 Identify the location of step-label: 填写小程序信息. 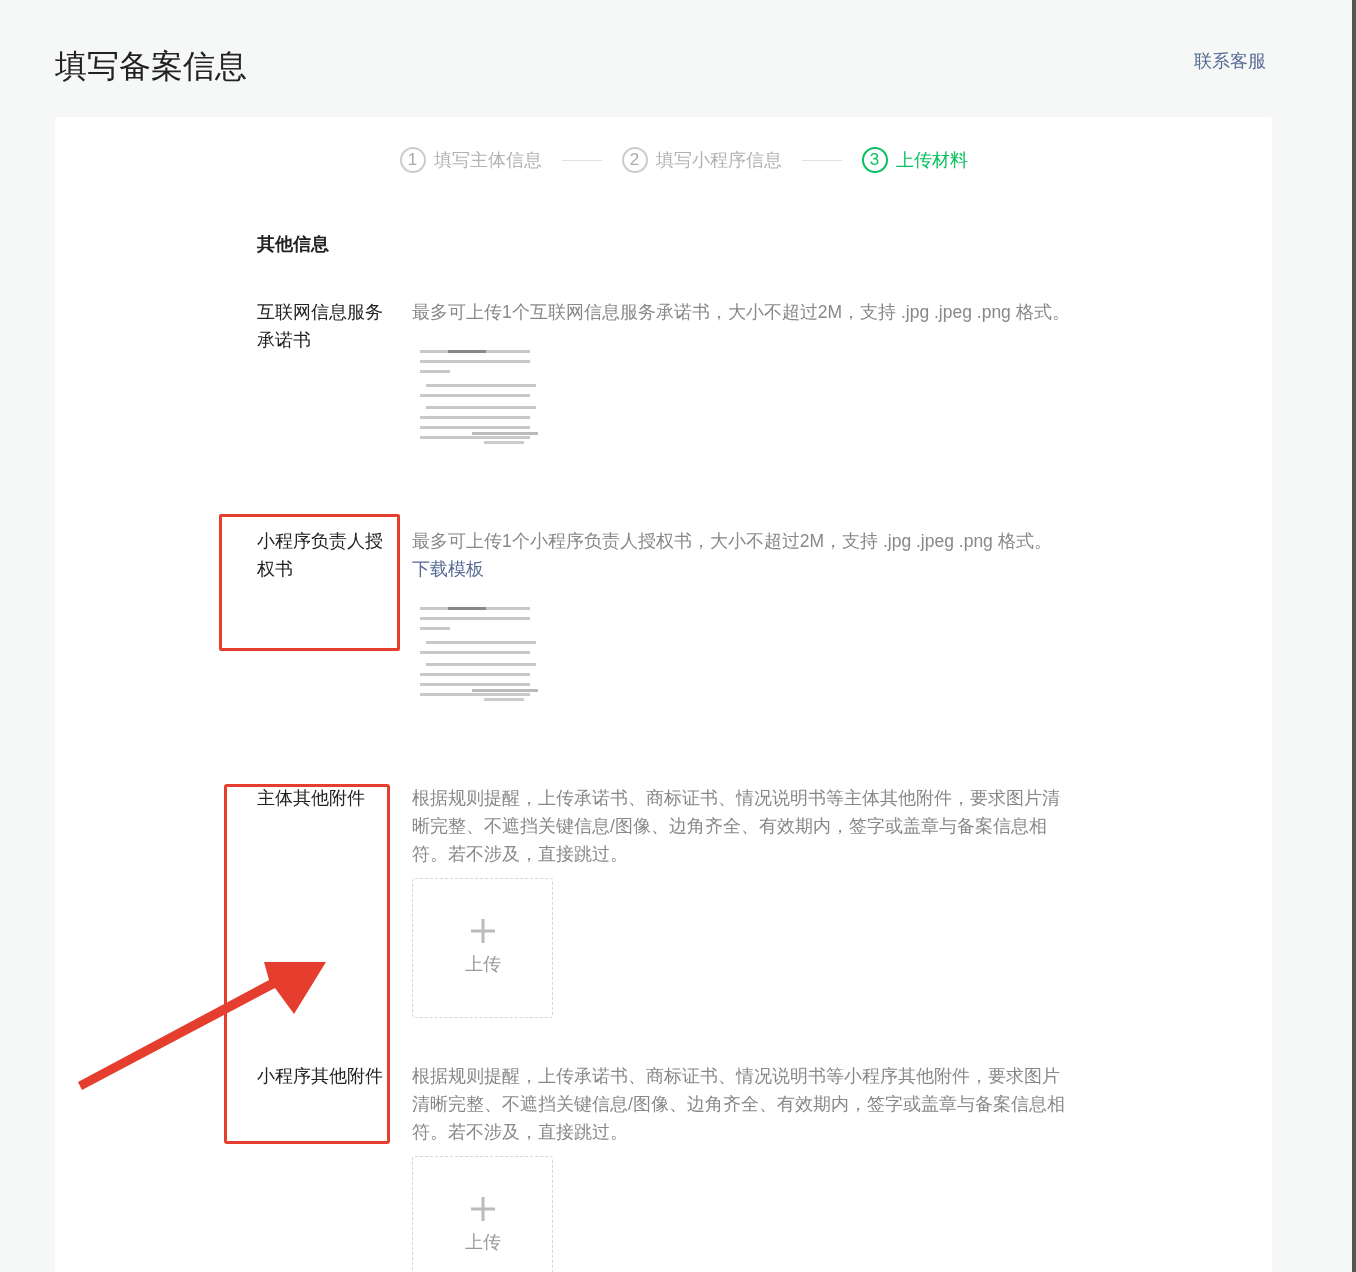
(718, 160).